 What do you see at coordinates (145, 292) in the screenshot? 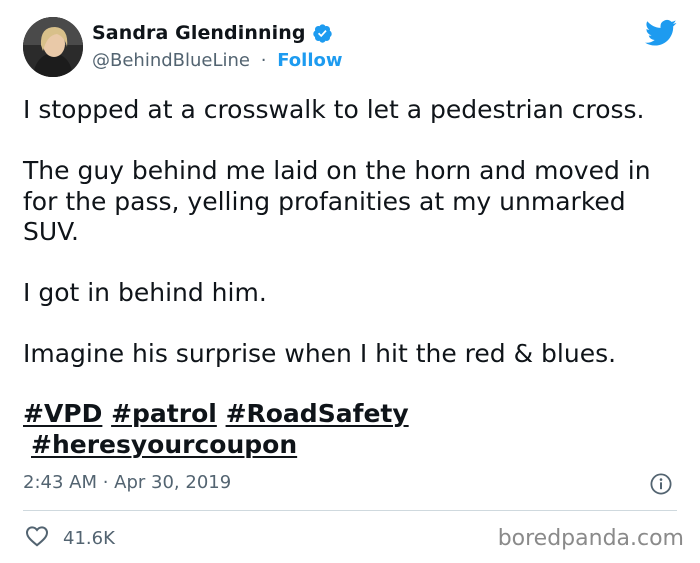
I see `tweet-paragraph: I got in behind him.` at bounding box center [145, 292].